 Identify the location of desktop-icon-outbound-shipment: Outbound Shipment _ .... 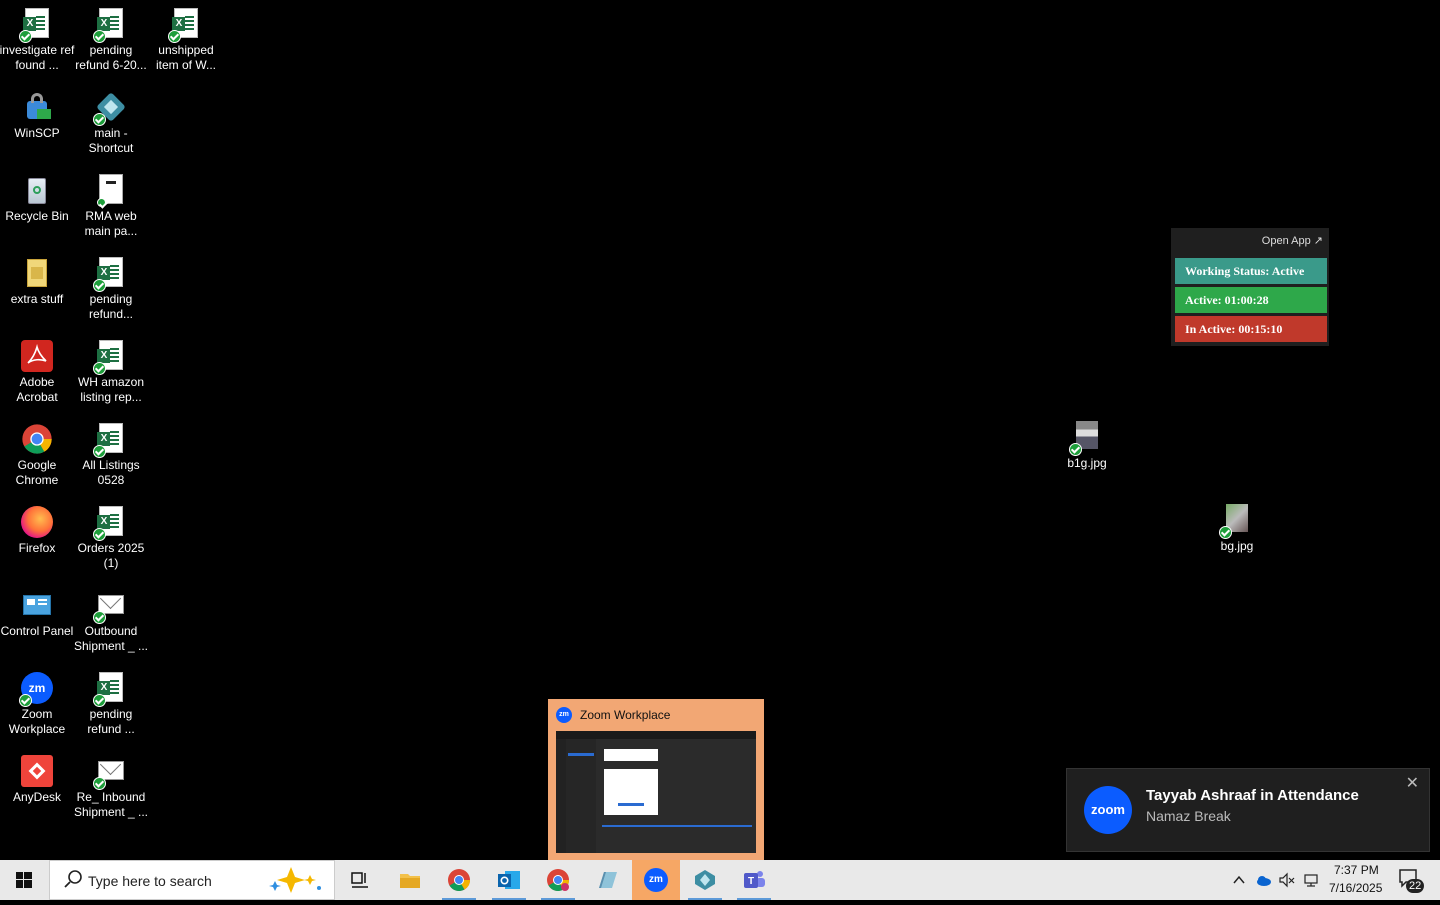
(111, 621).